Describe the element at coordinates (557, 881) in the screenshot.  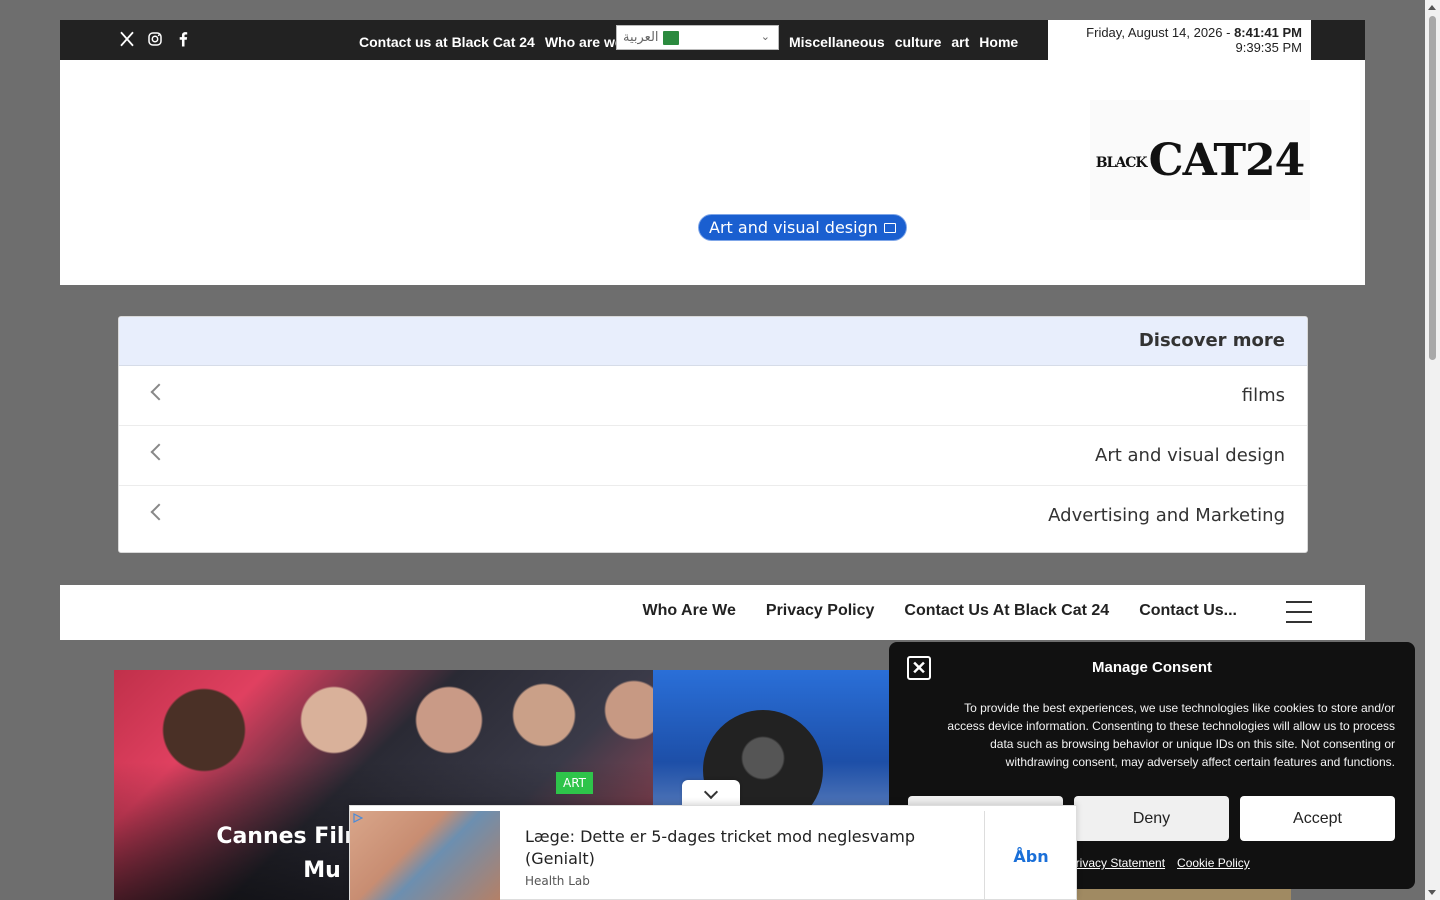
I see `ad-source: Health Lab` at that location.